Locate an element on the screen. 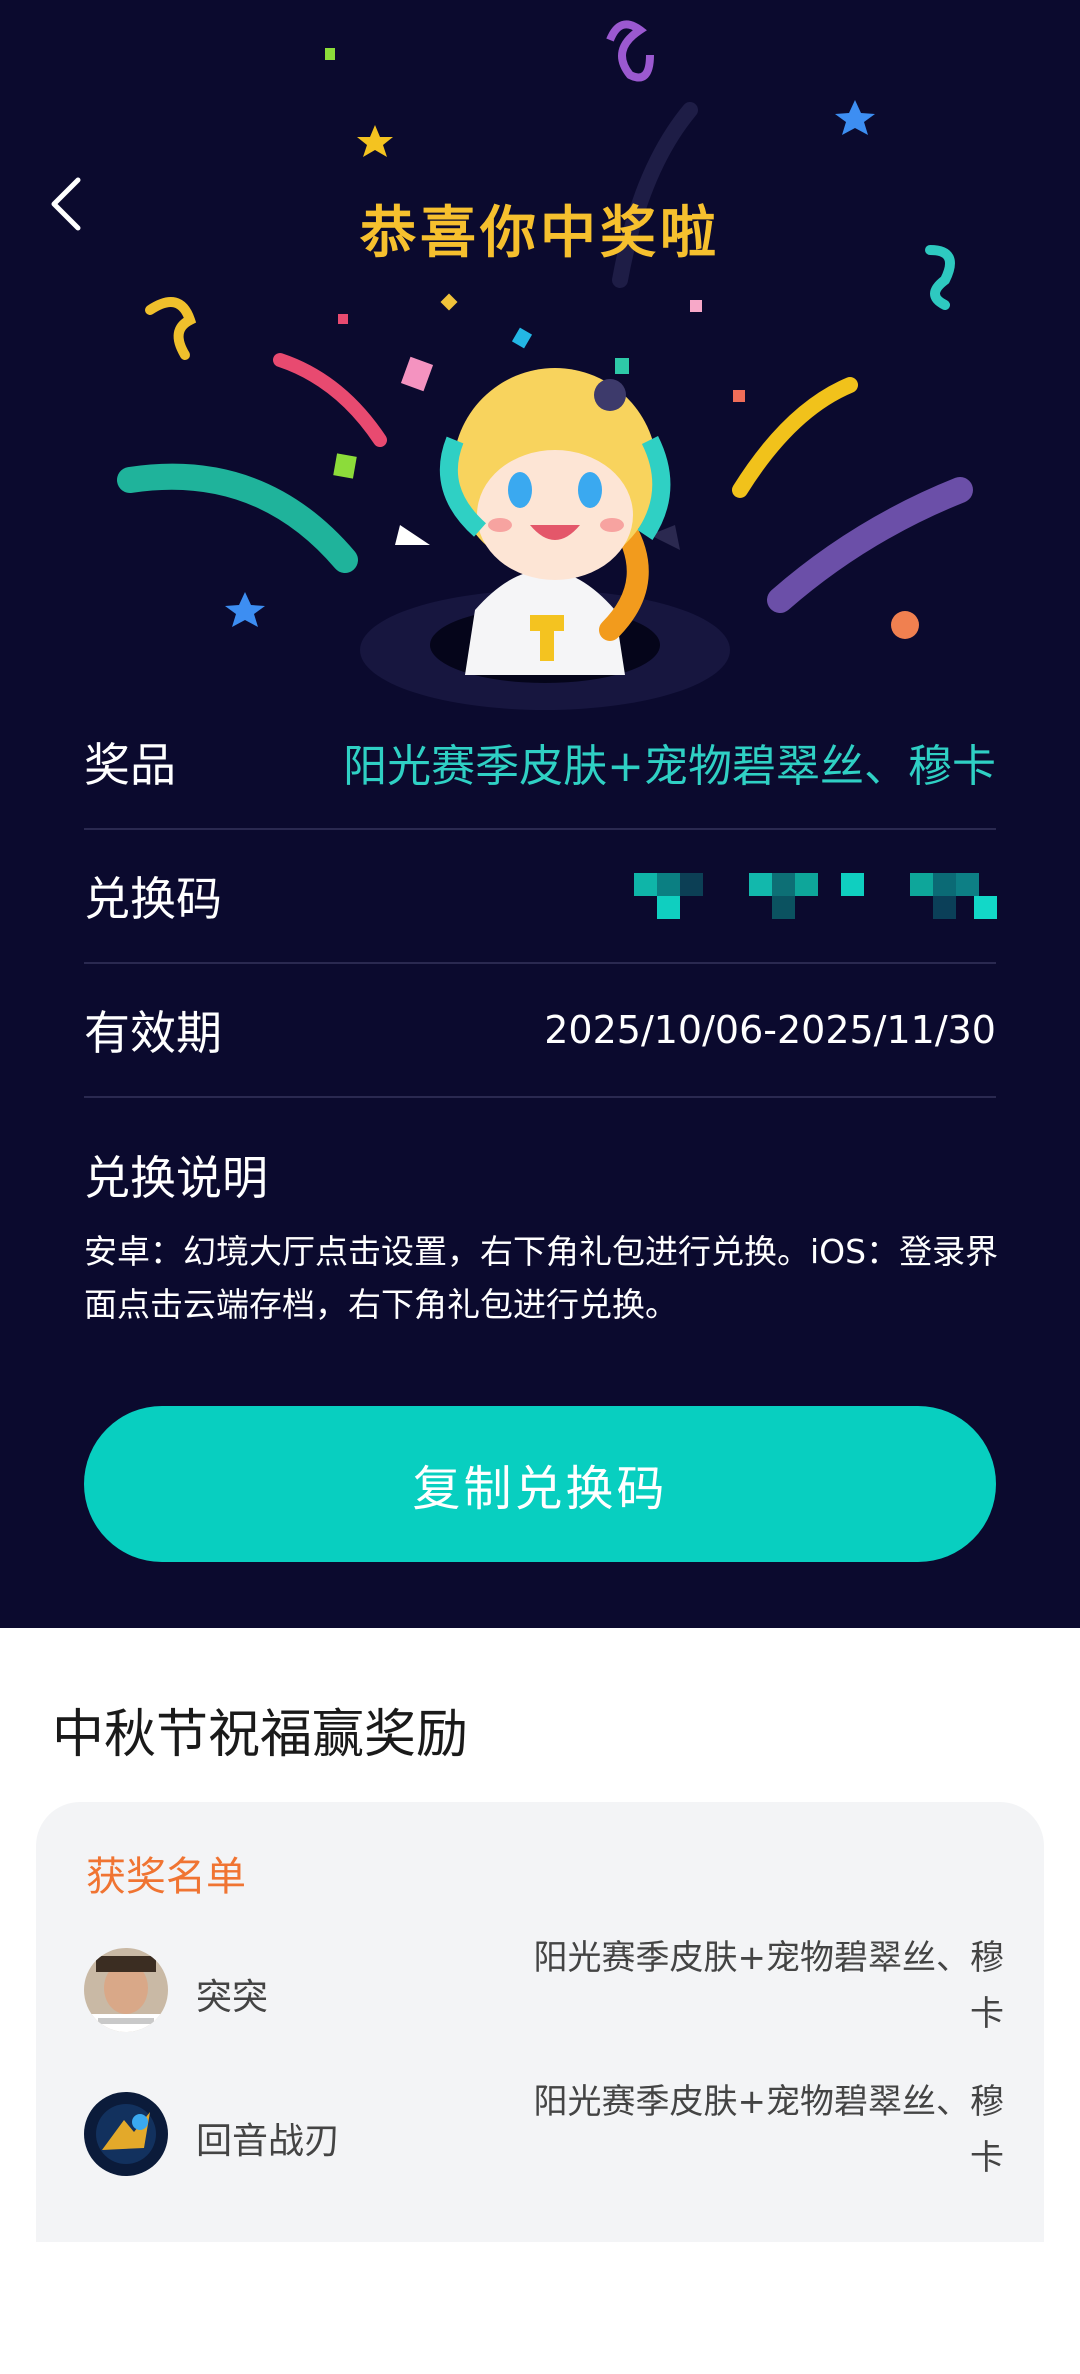  winner-row: 回音战刃 阳光赛季皮肤+宠物碧翠丝、穆卡 is located at coordinates (544, 2134).